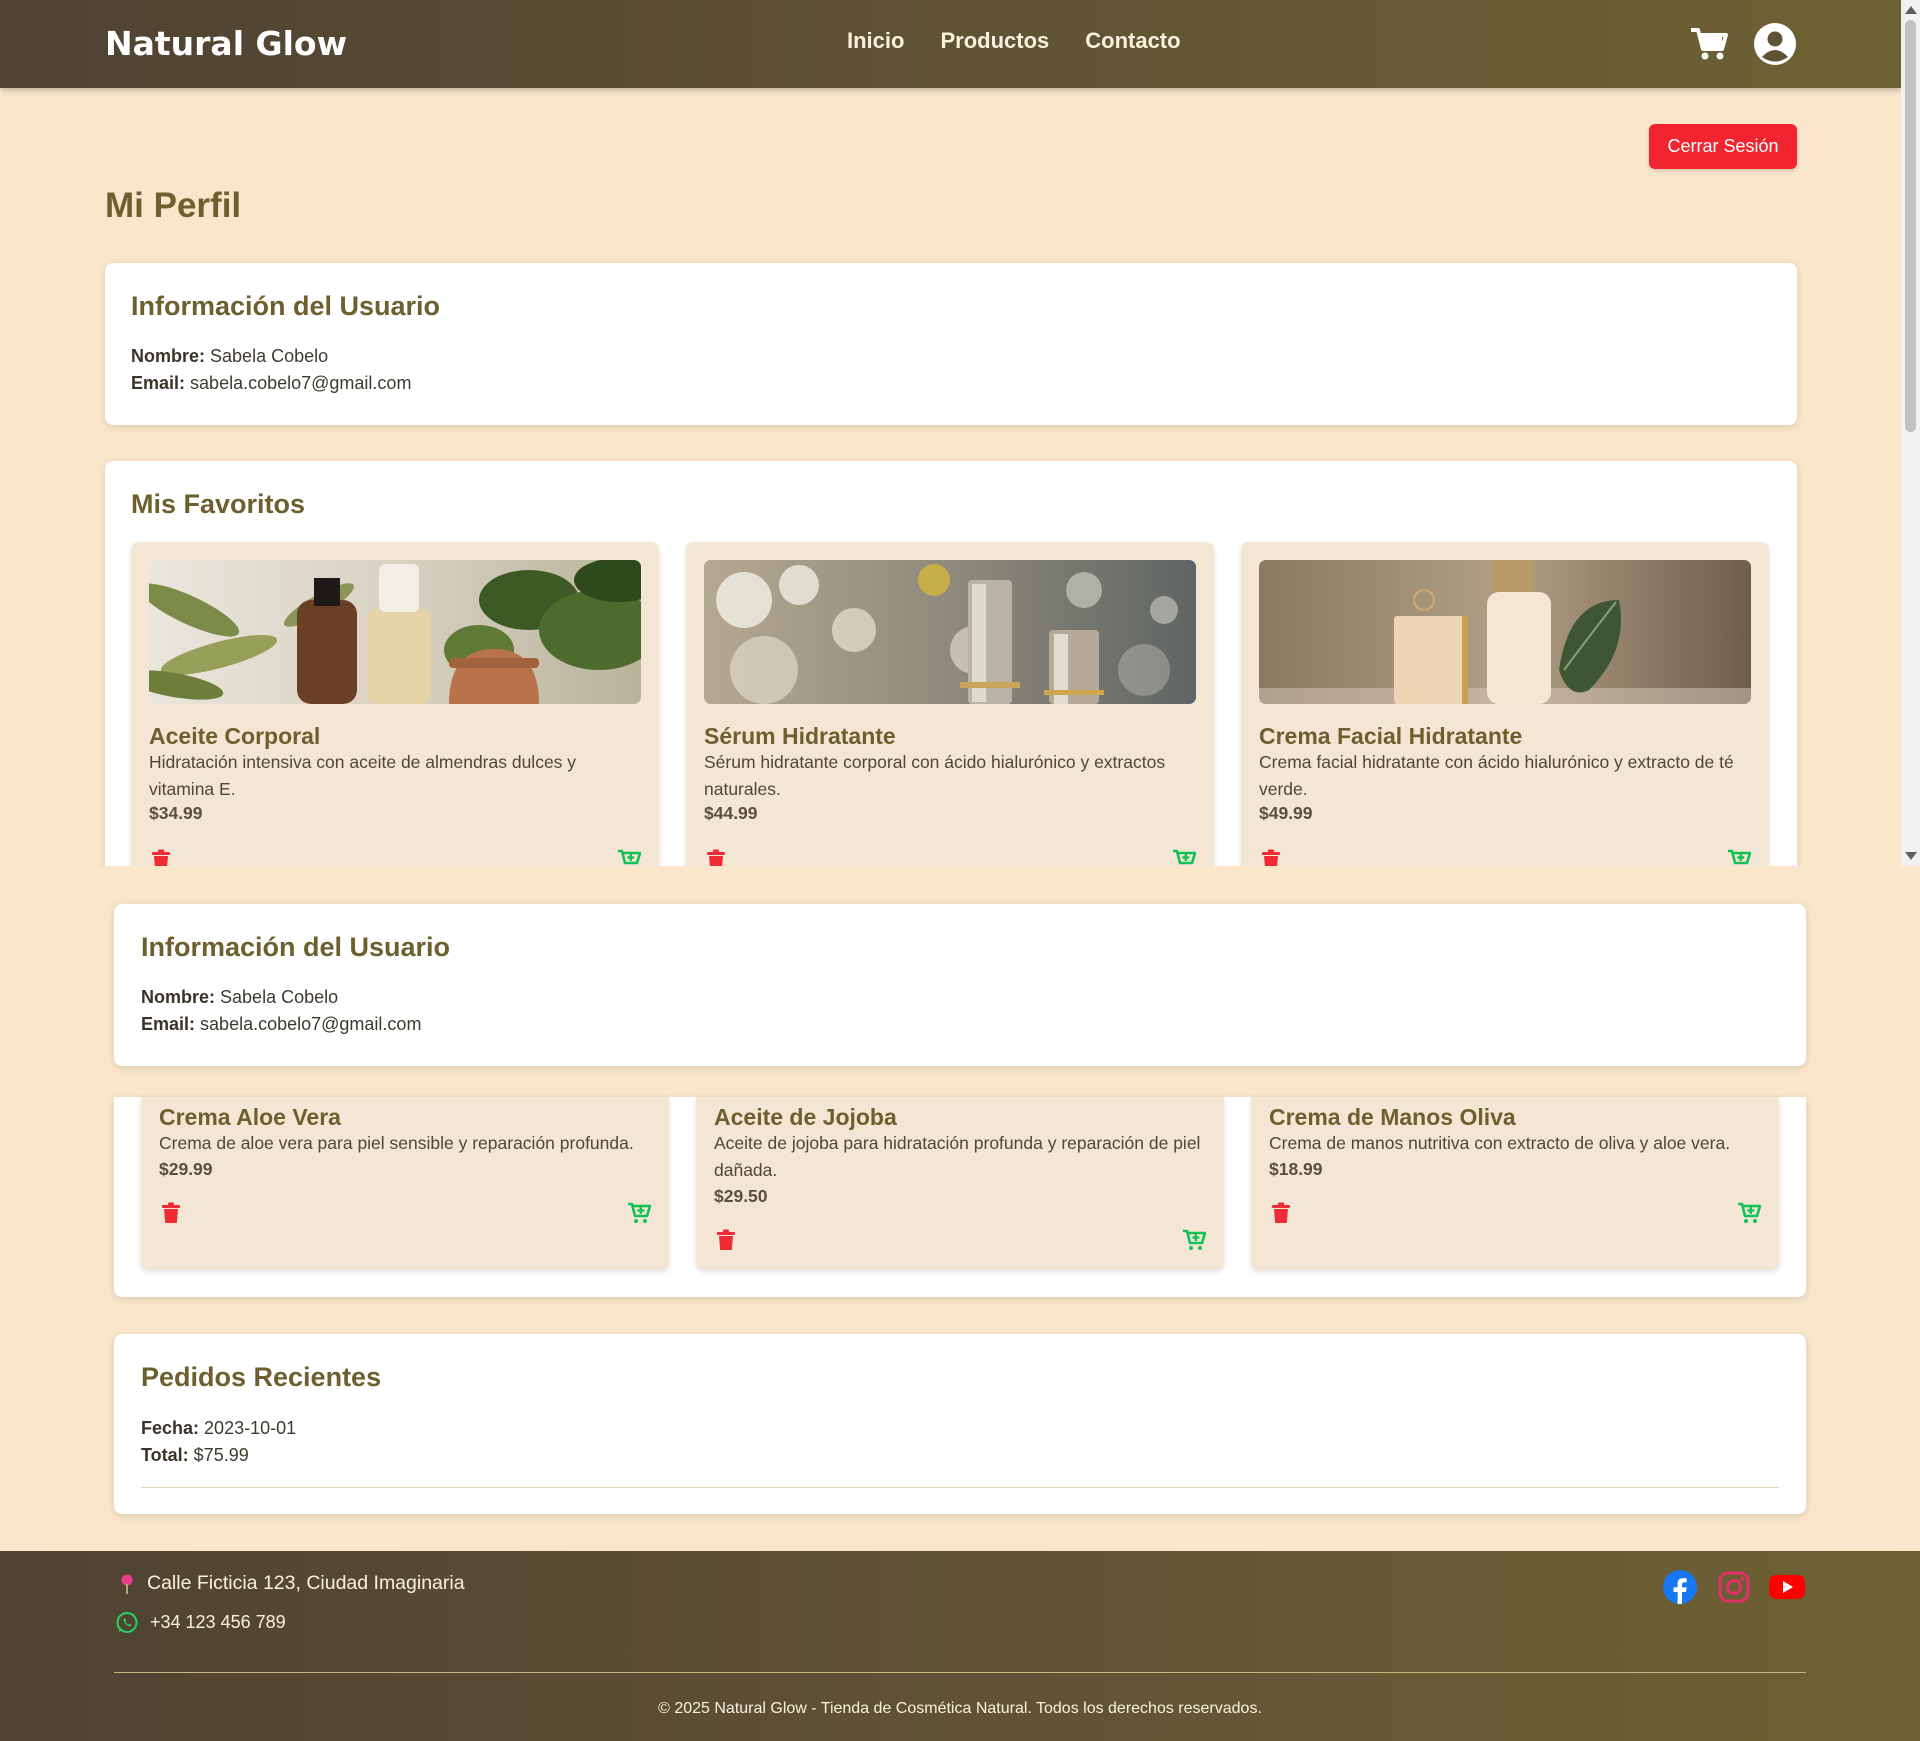  I want to click on nav-links: Inicio Productos Contacto, so click(1014, 41).